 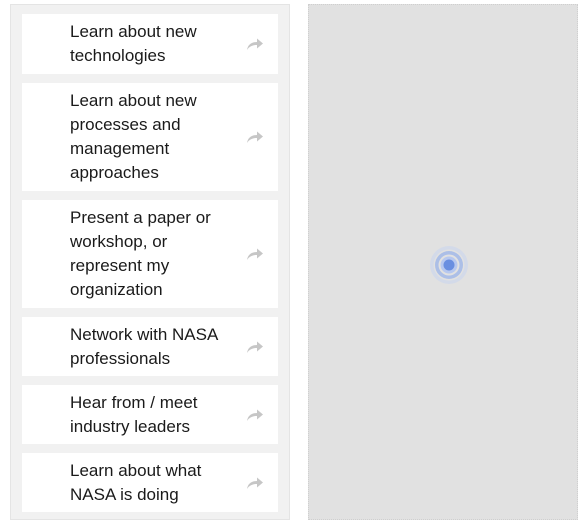 I want to click on option-item-learn-new-technologies: Learn about new technologies, so click(x=150, y=44).